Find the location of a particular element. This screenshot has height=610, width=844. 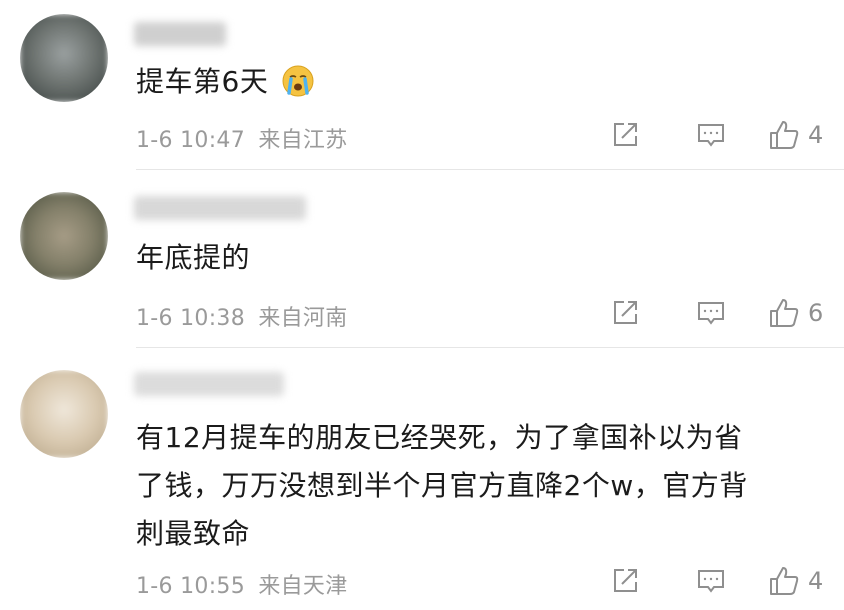

comment-time: 1-6 10:38 is located at coordinates (191, 318).